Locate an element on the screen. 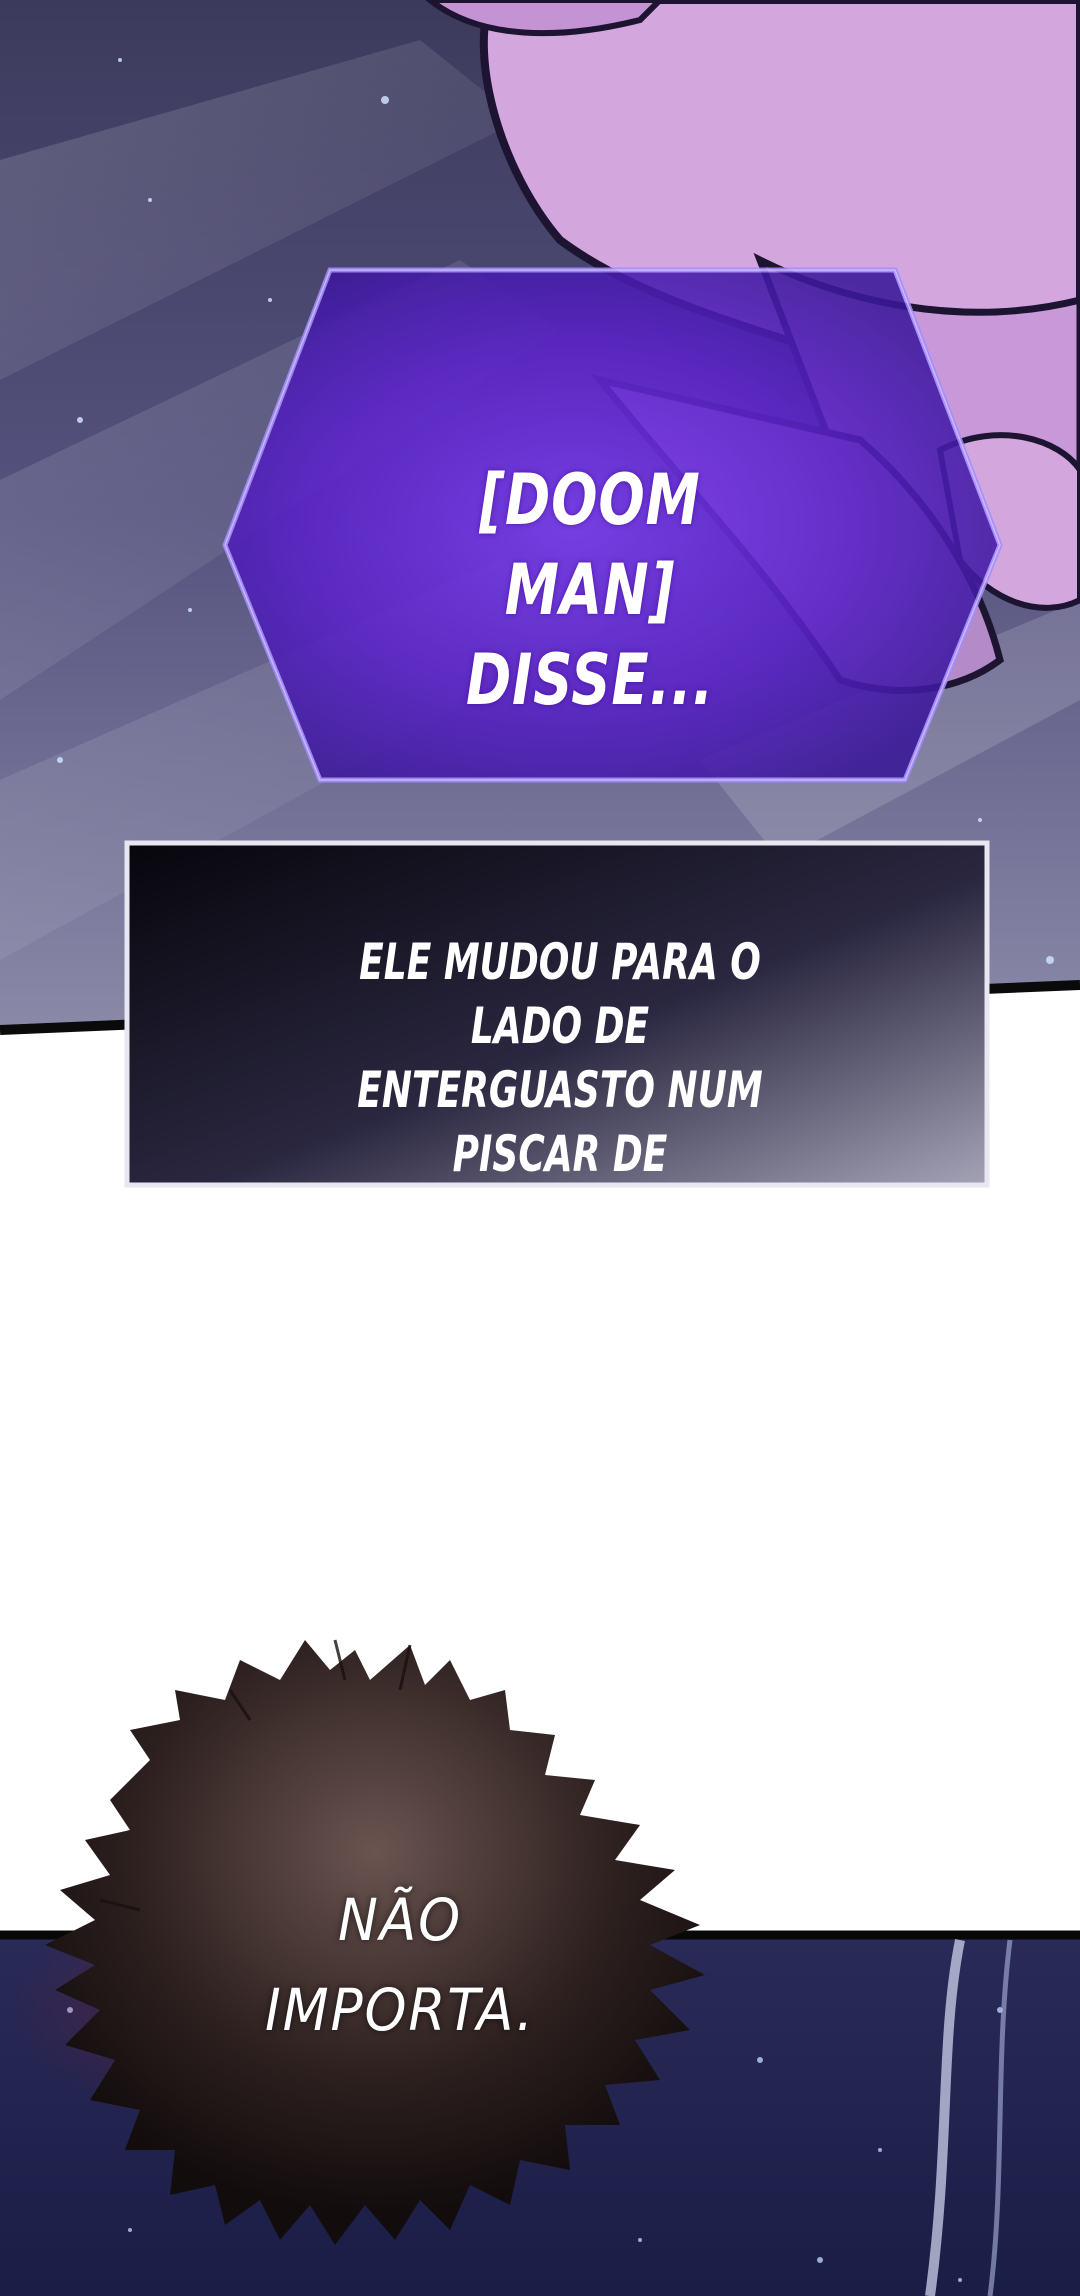 The width and height of the screenshot is (1080, 2296). dialogue-line-2: IMPORTA. is located at coordinates (400, 2010).